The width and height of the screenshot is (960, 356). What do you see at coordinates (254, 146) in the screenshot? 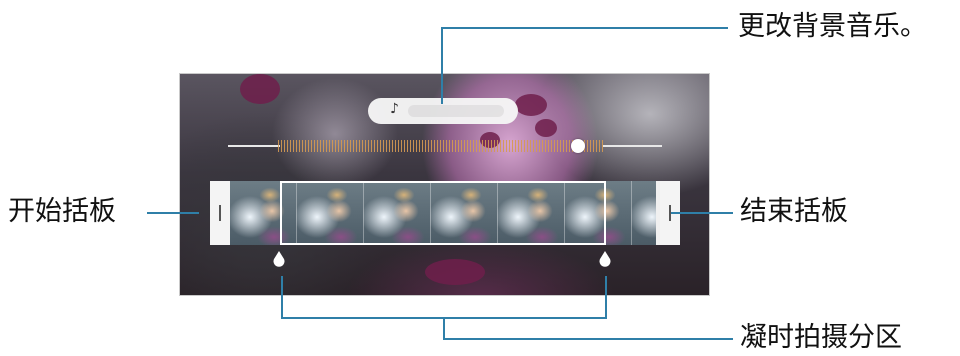
I see `waveform-track-left` at bounding box center [254, 146].